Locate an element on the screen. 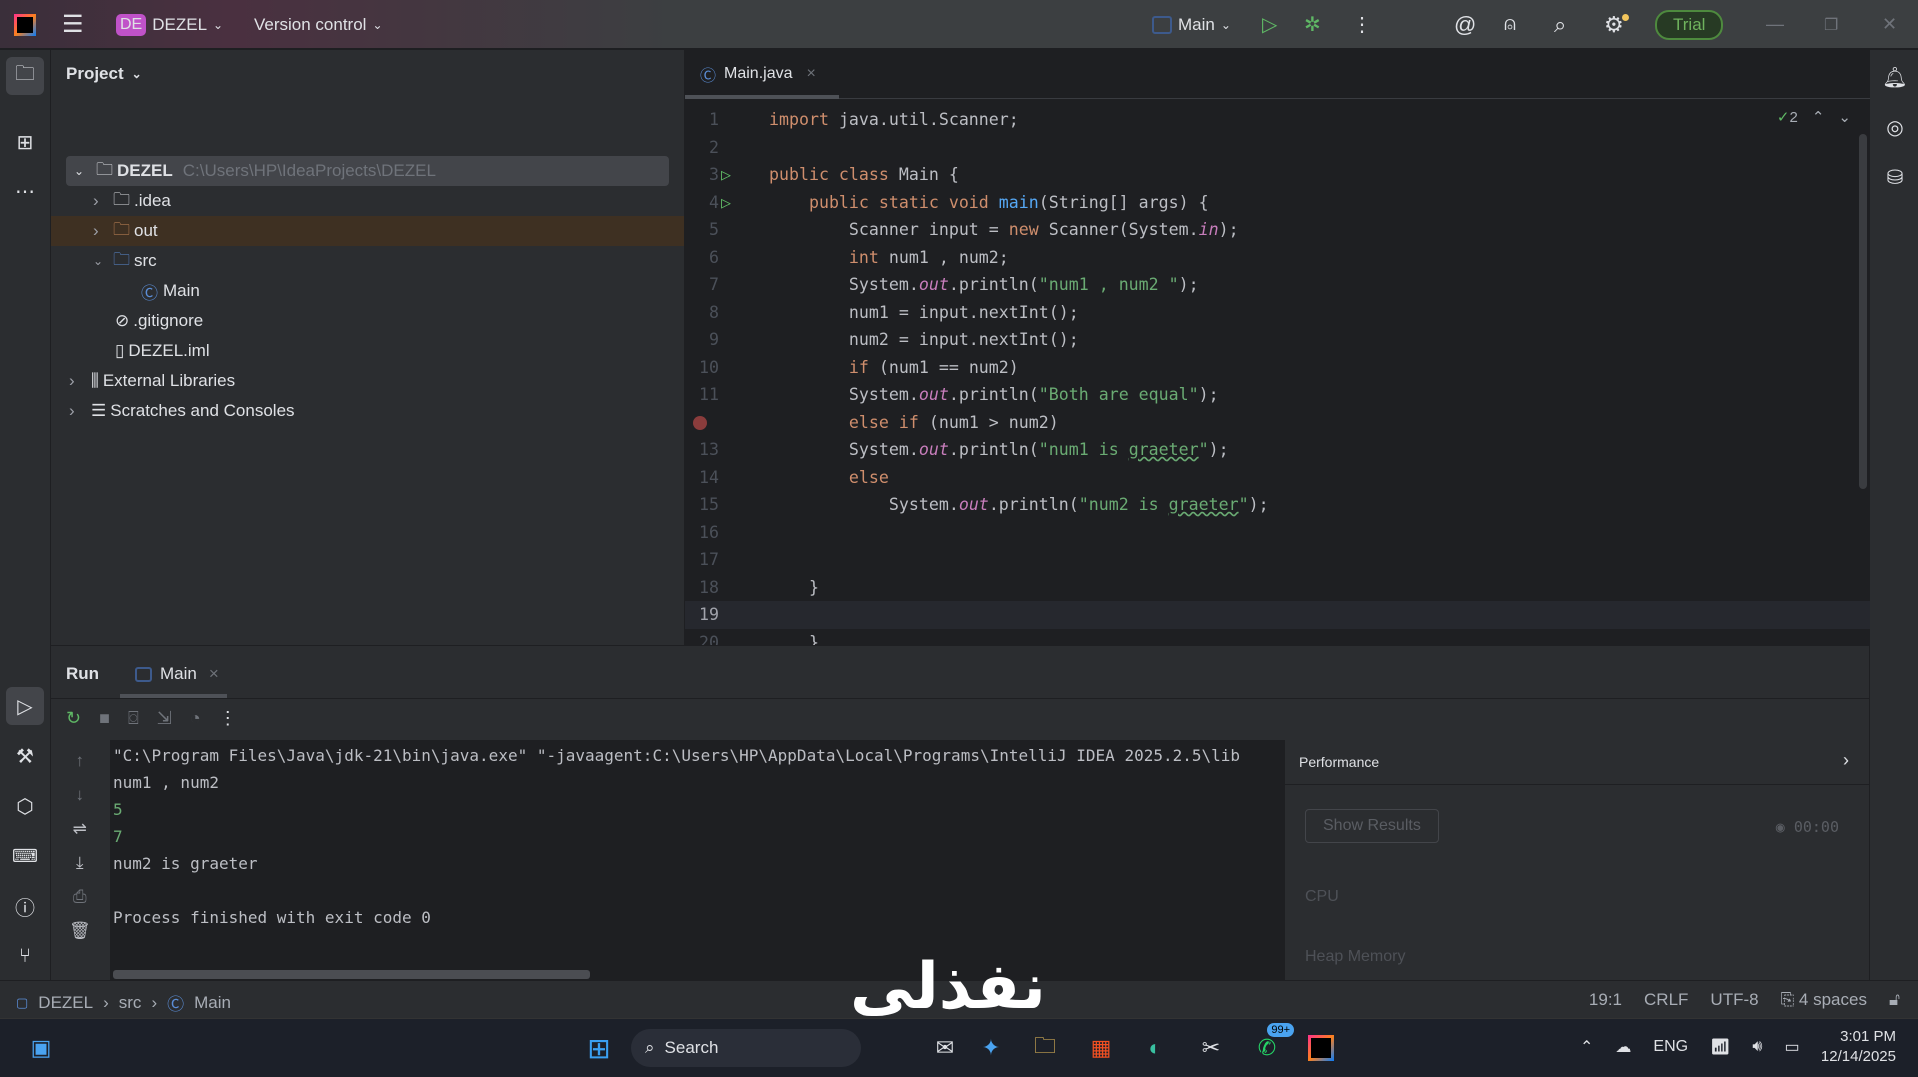  whatsapp-icon: ✆ 99+ is located at coordinates (1271, 1045).